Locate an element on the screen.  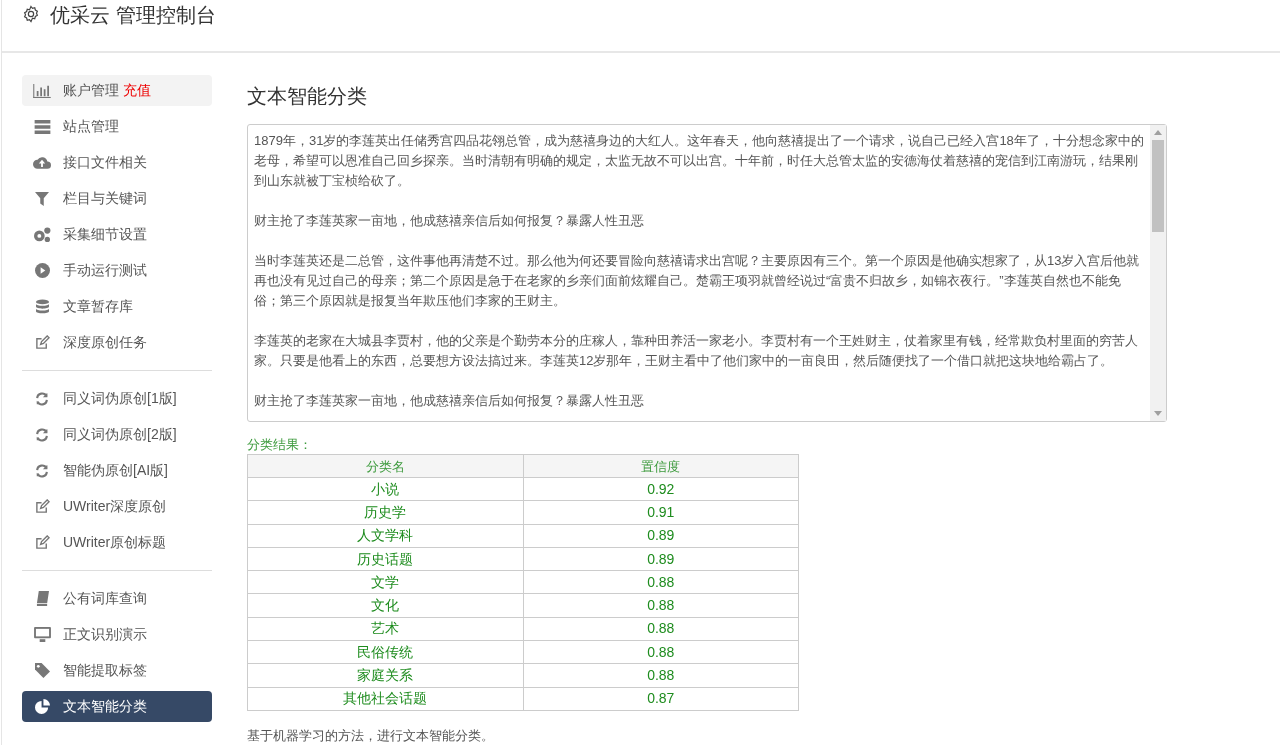
tag-icon is located at coordinates (42, 670).